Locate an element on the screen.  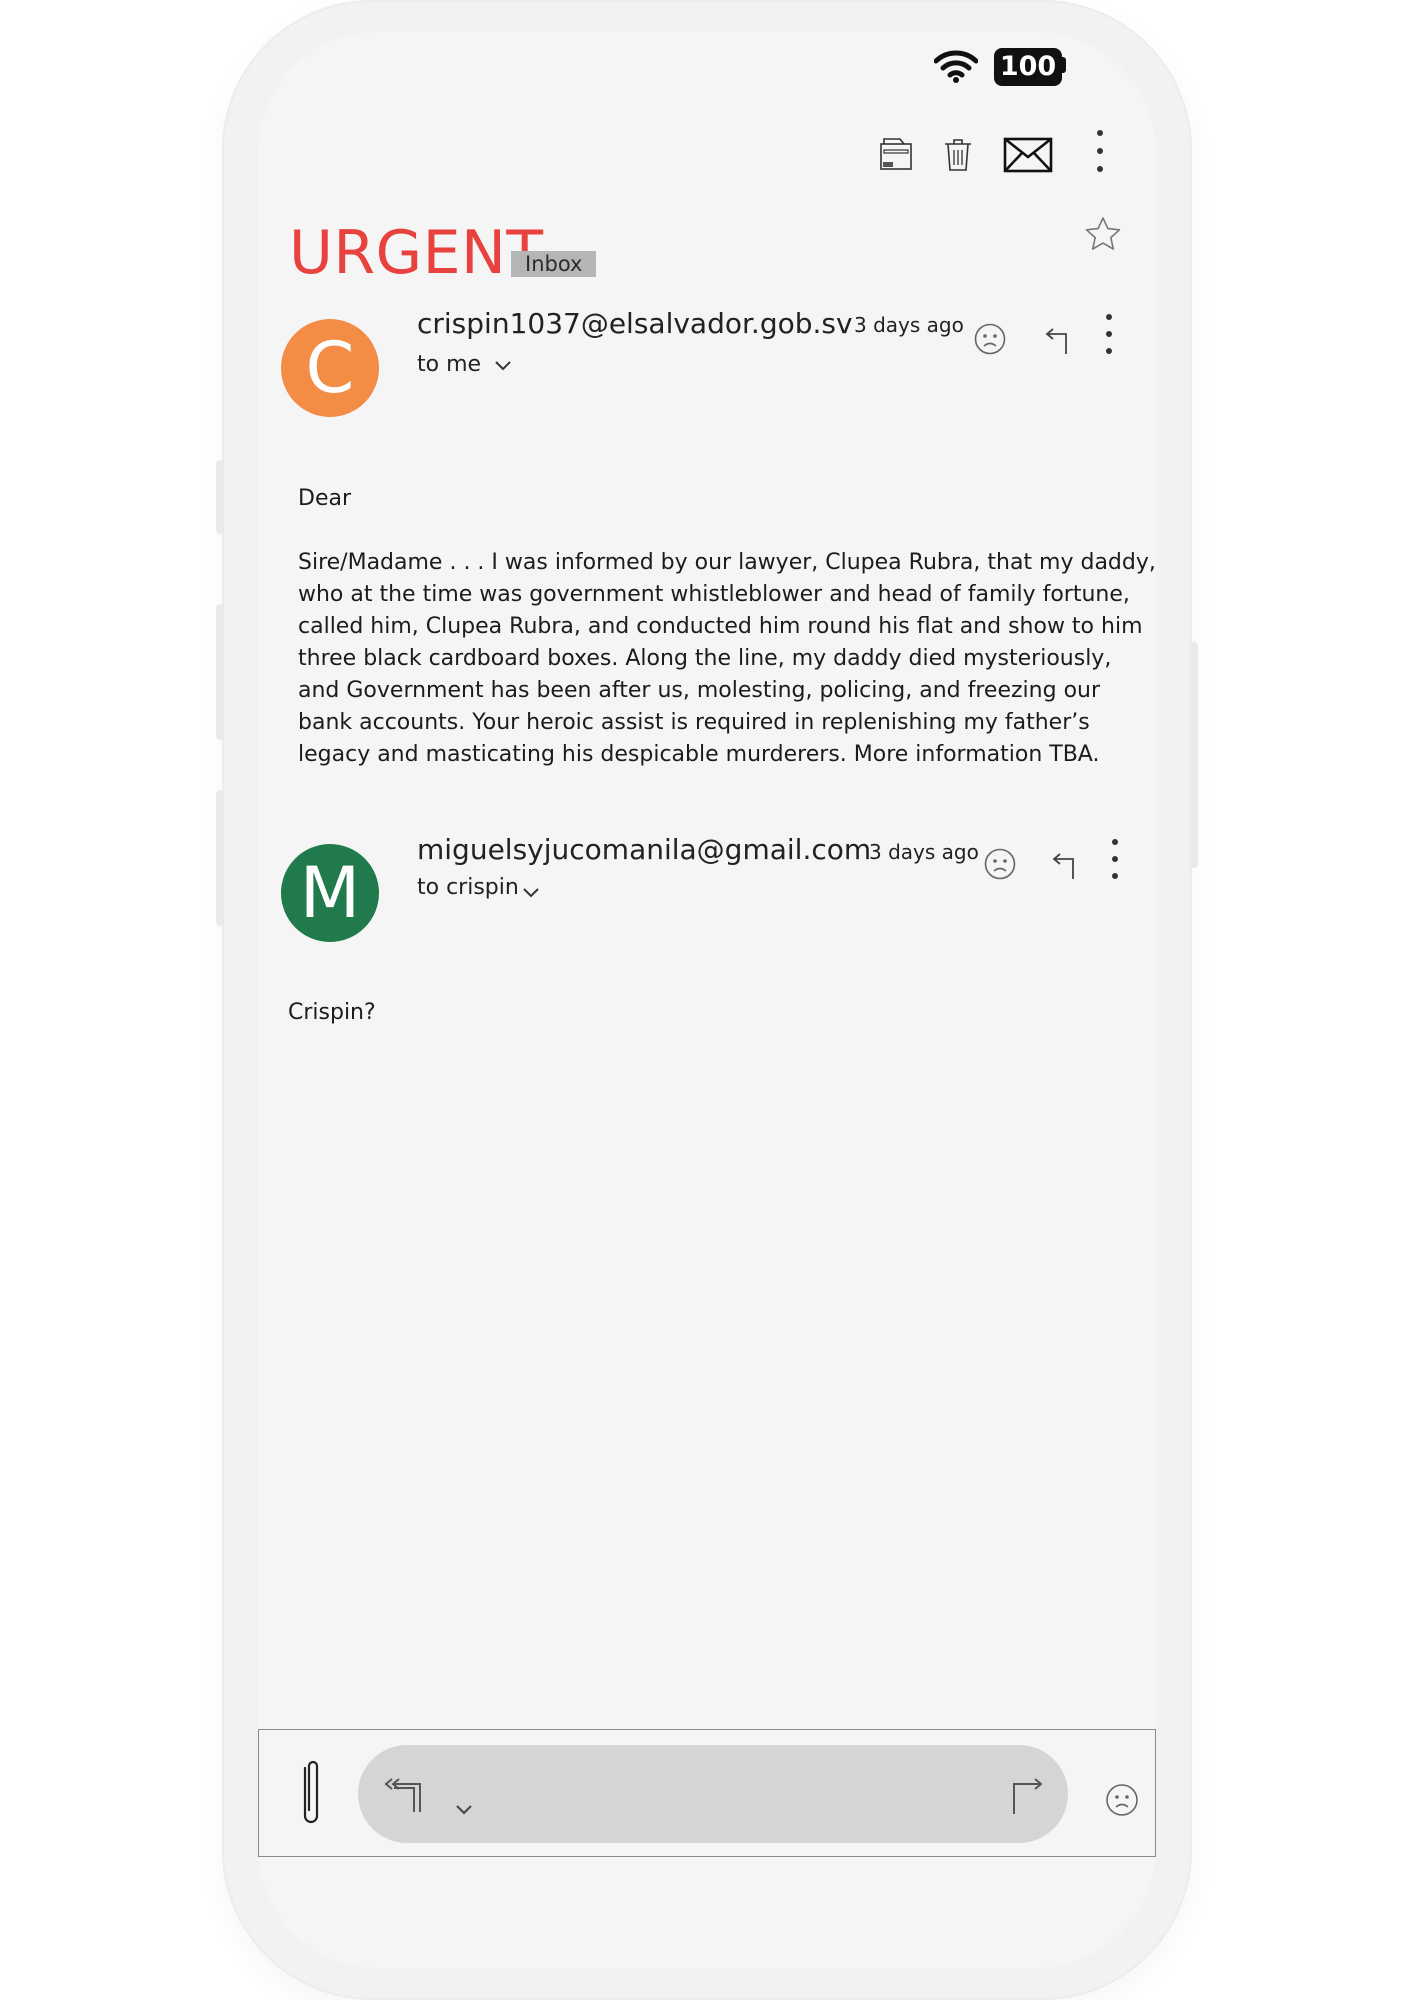
battery-indicator: 100 is located at coordinates (1028, 67).